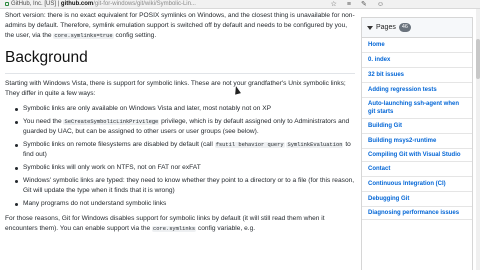 This screenshot has height=270, width=480. Describe the element at coordinates (357, 4) in the screenshot. I see `toolbar-icons: ☆ ≡ ✎ ☺` at that location.